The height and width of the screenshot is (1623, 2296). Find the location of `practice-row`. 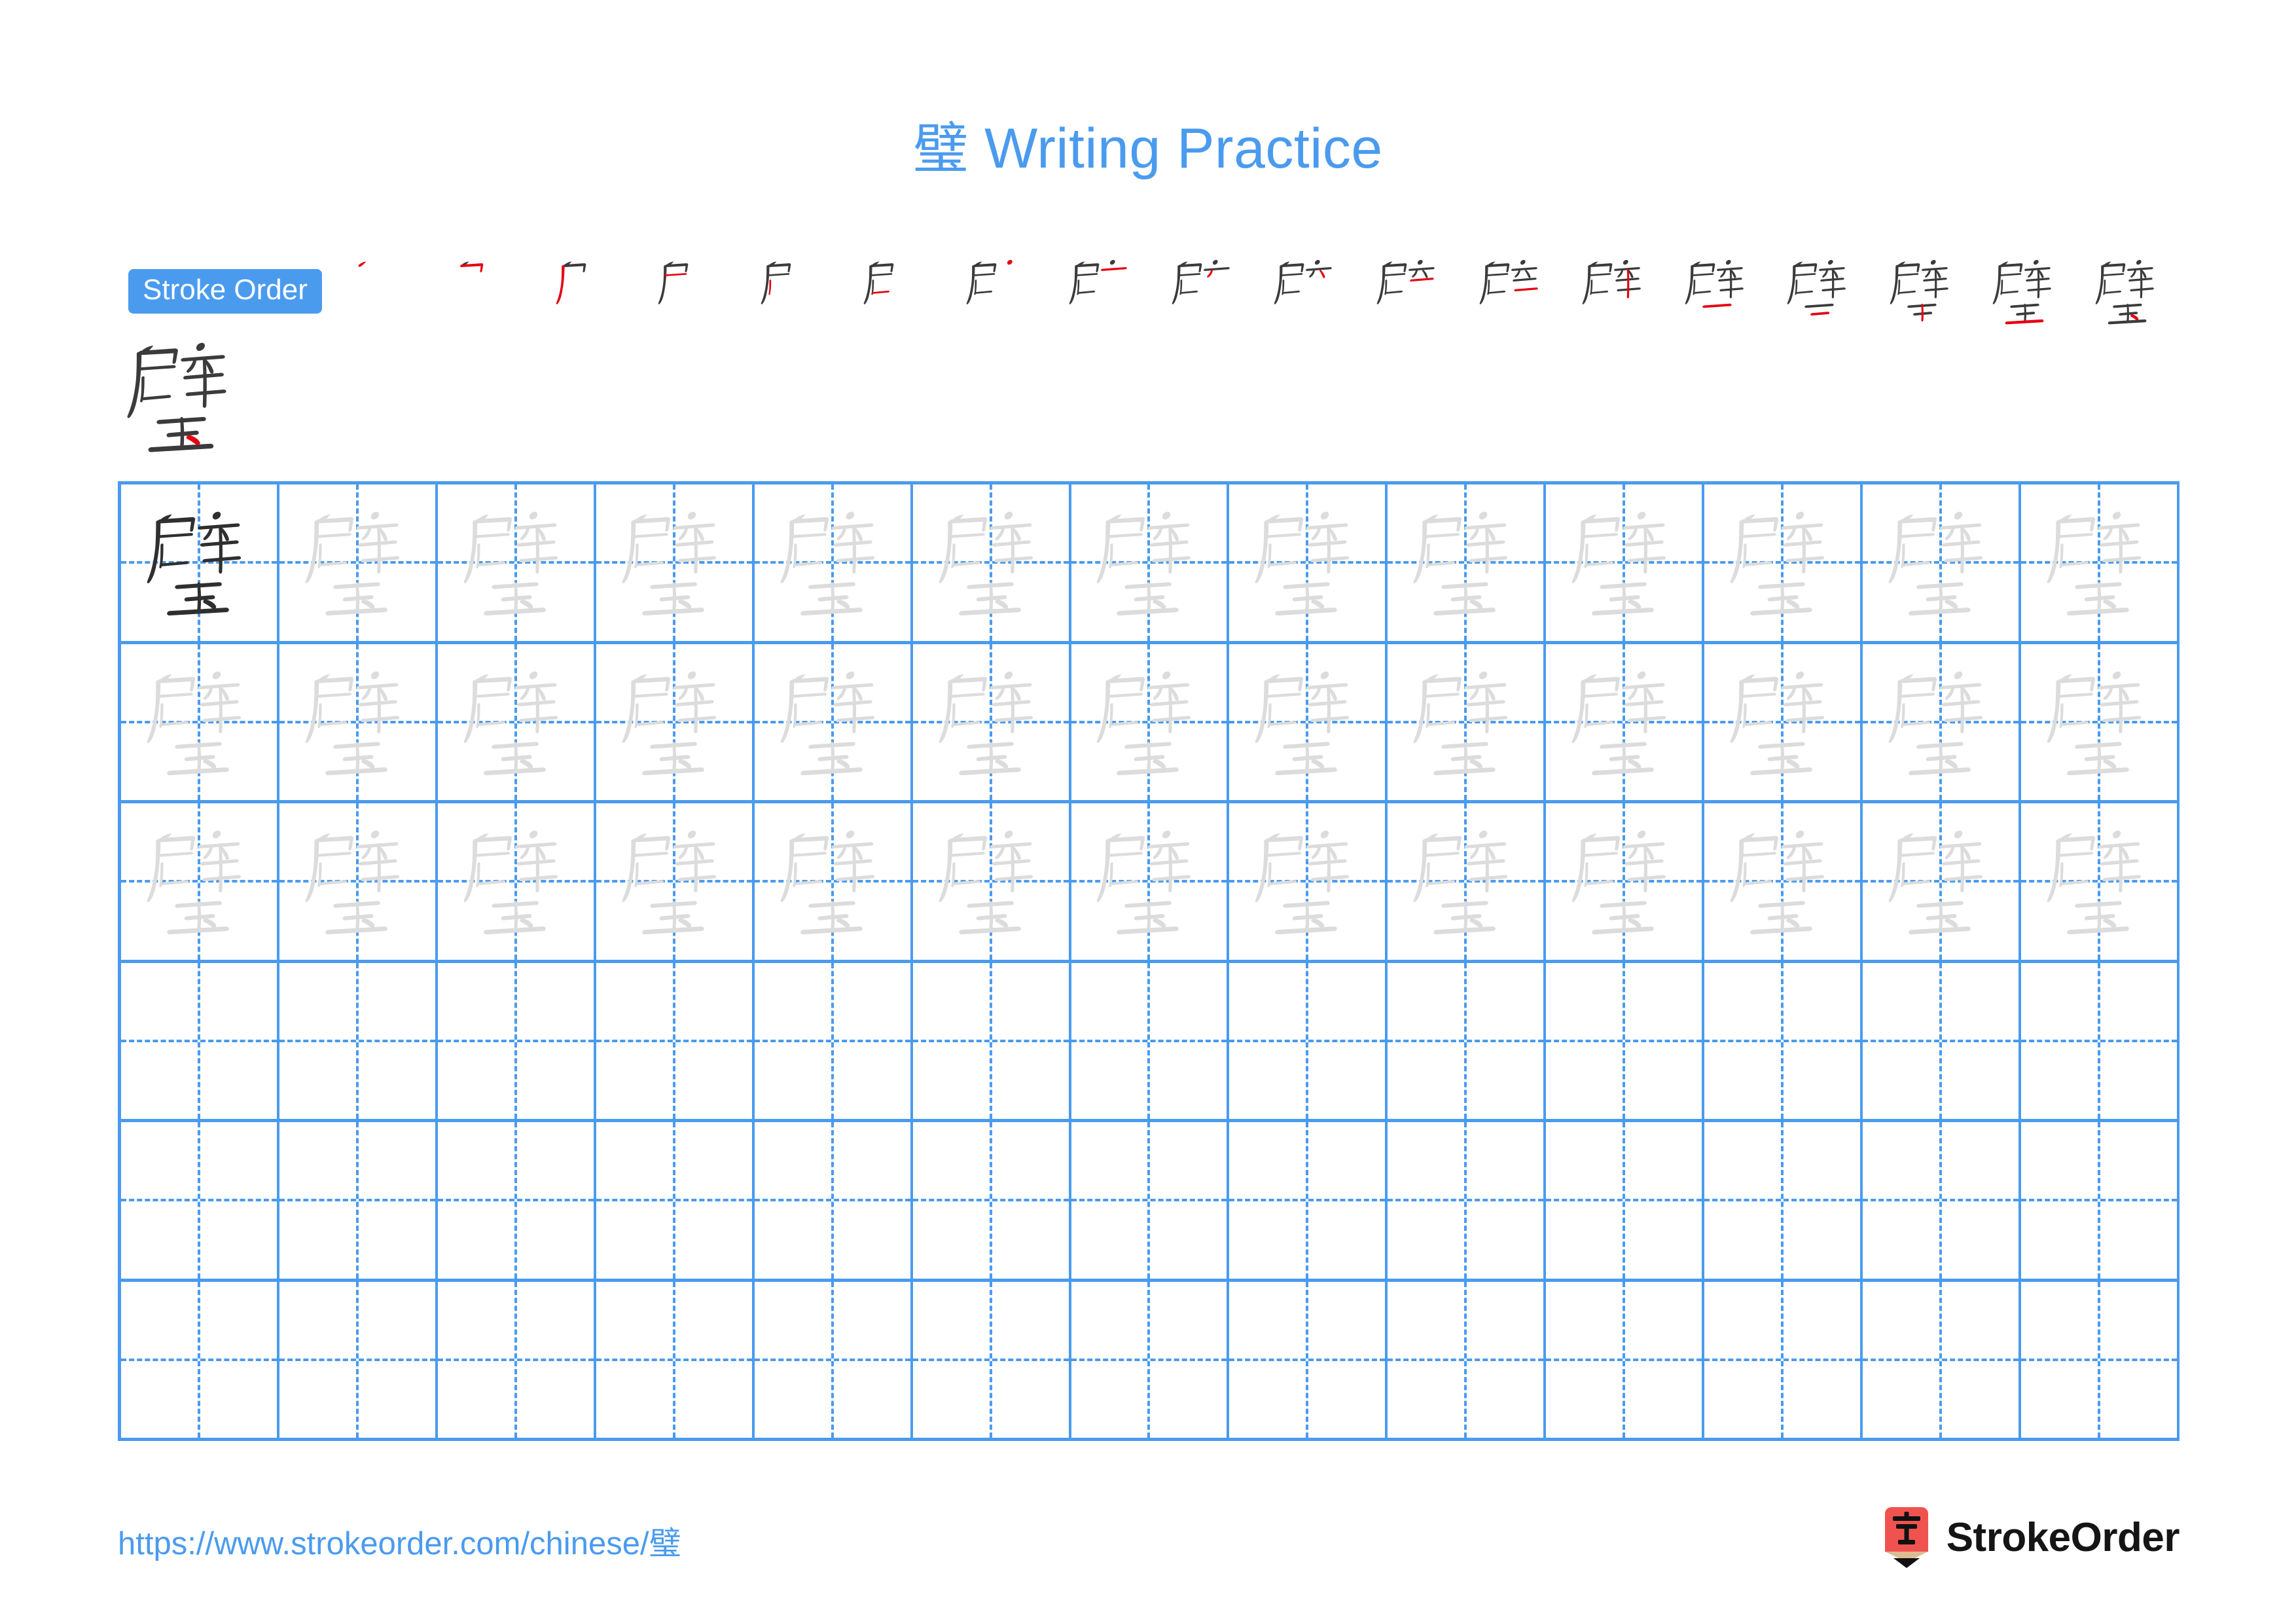

practice-row is located at coordinates (1150, 1202).